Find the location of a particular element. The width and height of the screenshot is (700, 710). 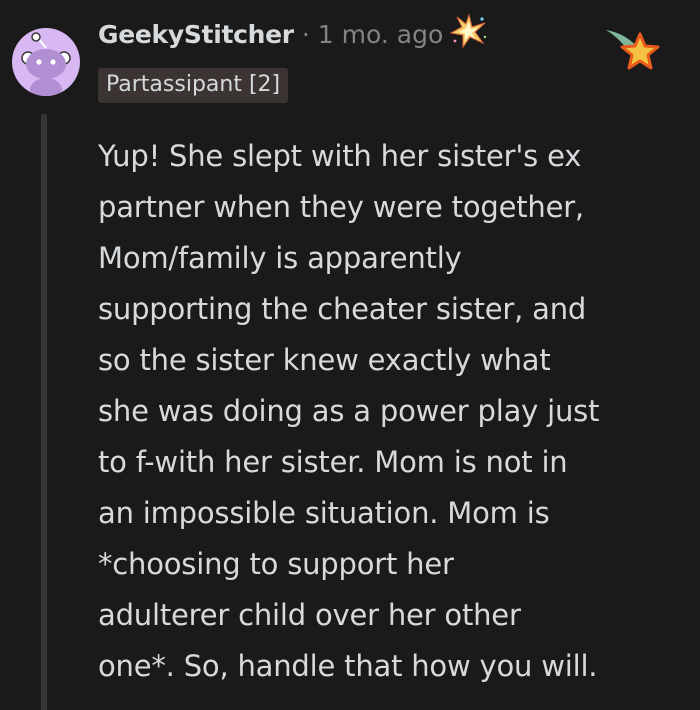

reddit-snoo-avatar-icon is located at coordinates (46, 64).